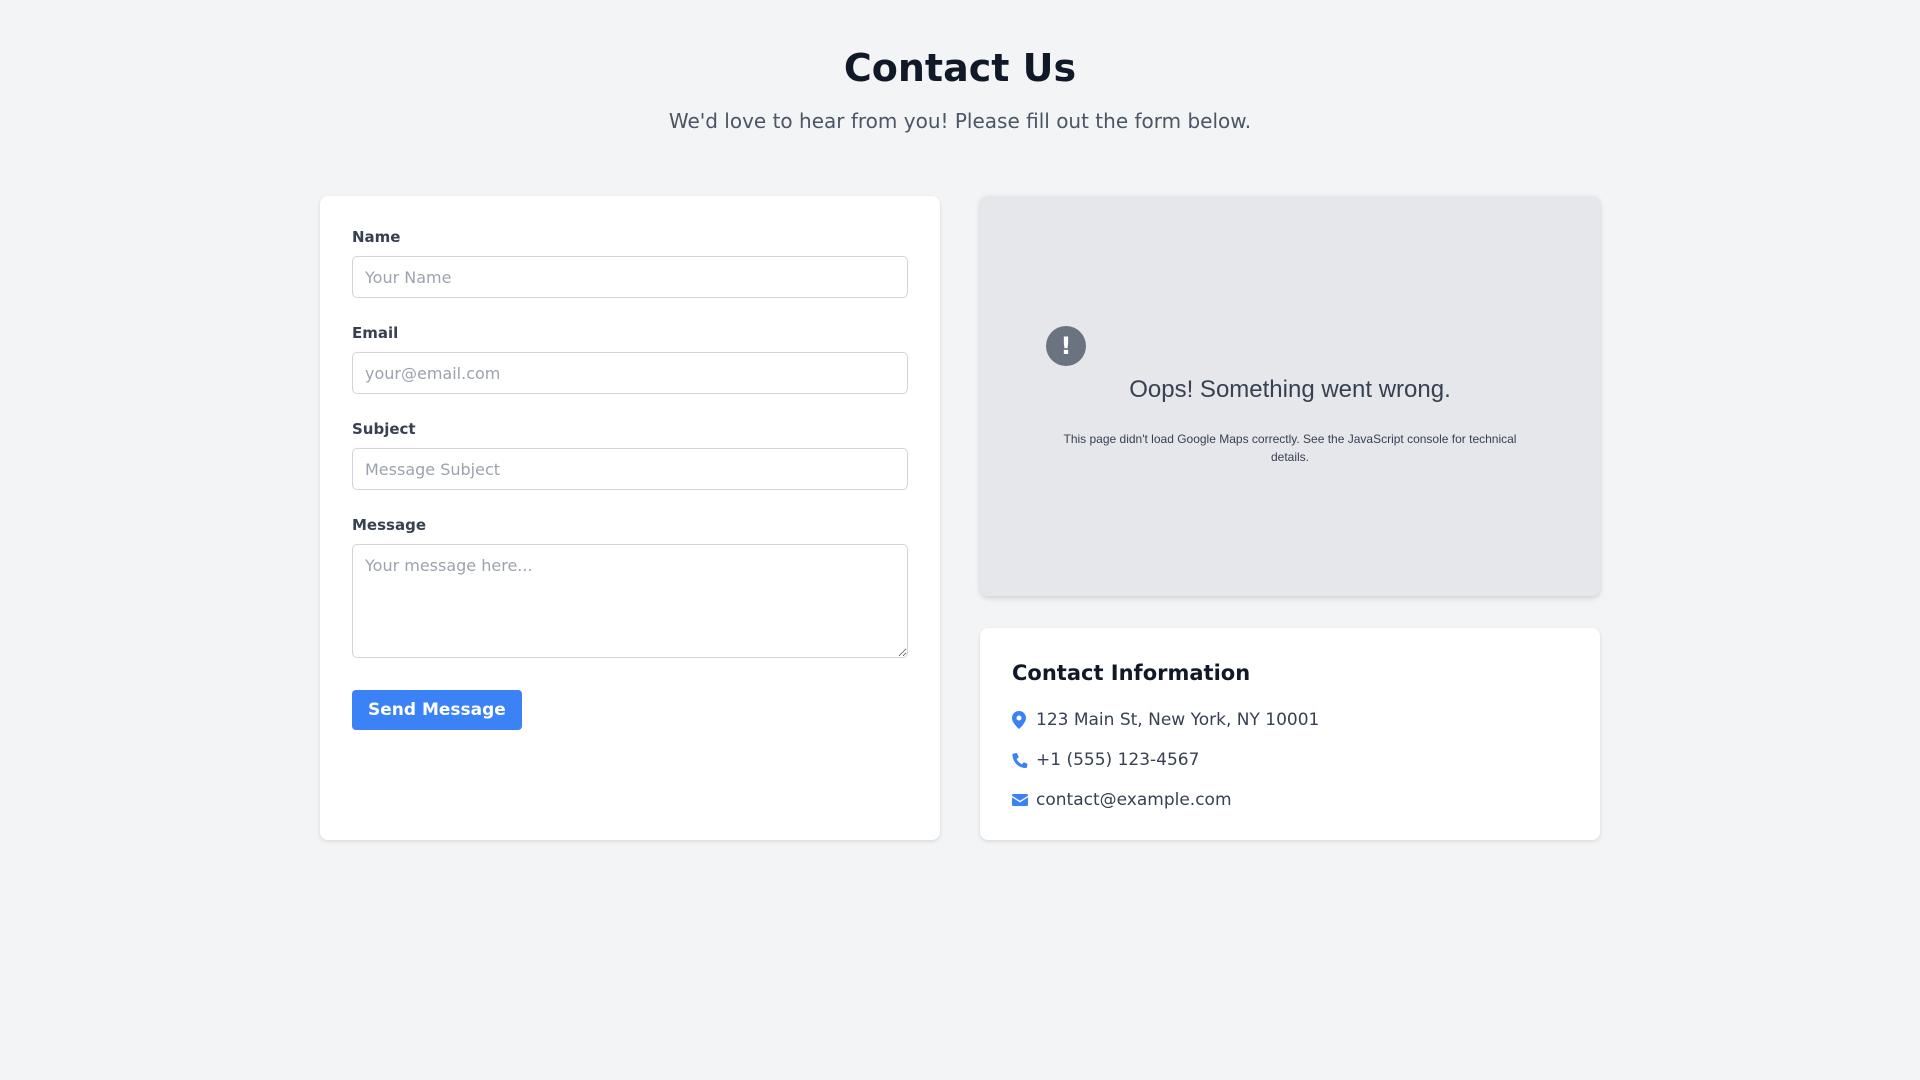  Describe the element at coordinates (960, 68) in the screenshot. I see `page-title: Contact Us` at that location.